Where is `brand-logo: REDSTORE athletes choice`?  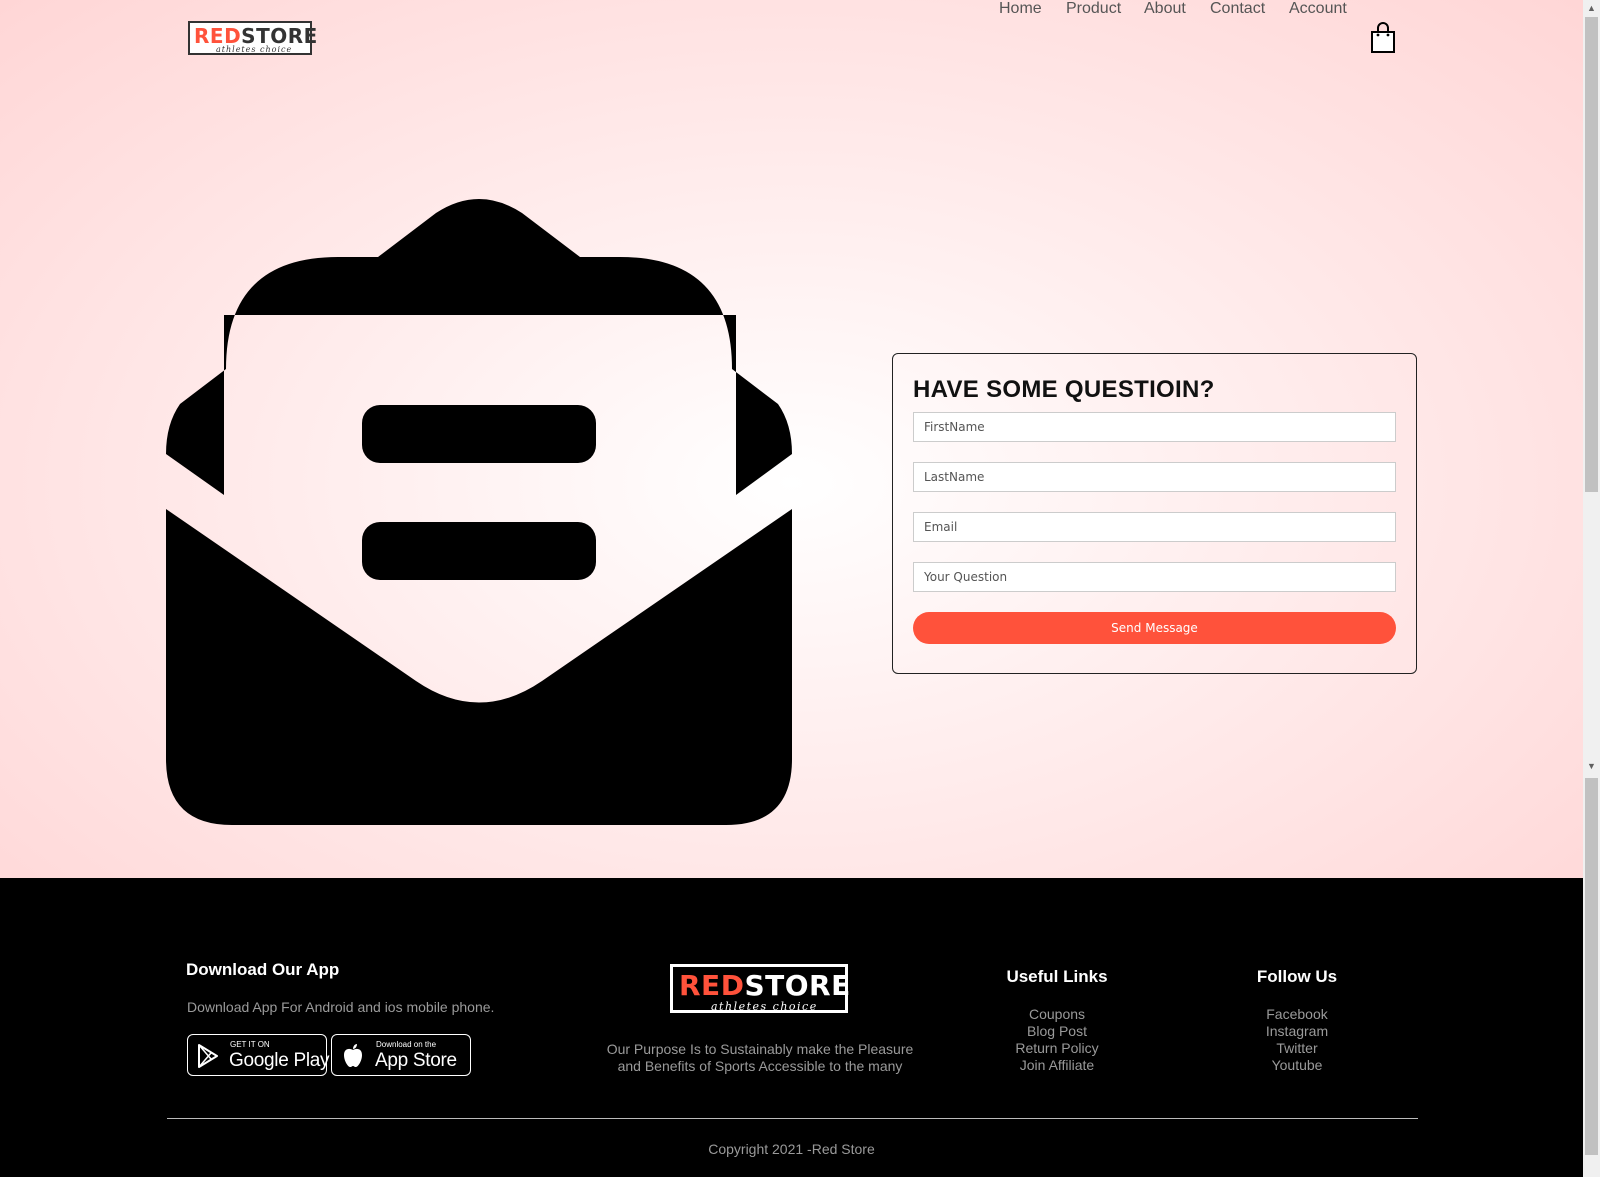 brand-logo: REDSTORE athletes choice is located at coordinates (252, 38).